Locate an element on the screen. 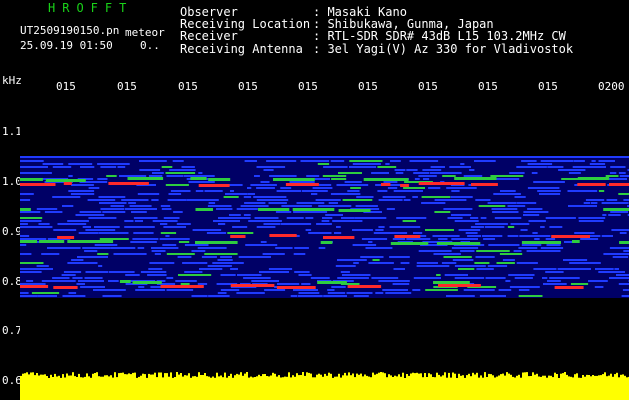 This screenshot has height=400, width=629. y-tick-label: 0.8 is located at coordinates (12, 281).